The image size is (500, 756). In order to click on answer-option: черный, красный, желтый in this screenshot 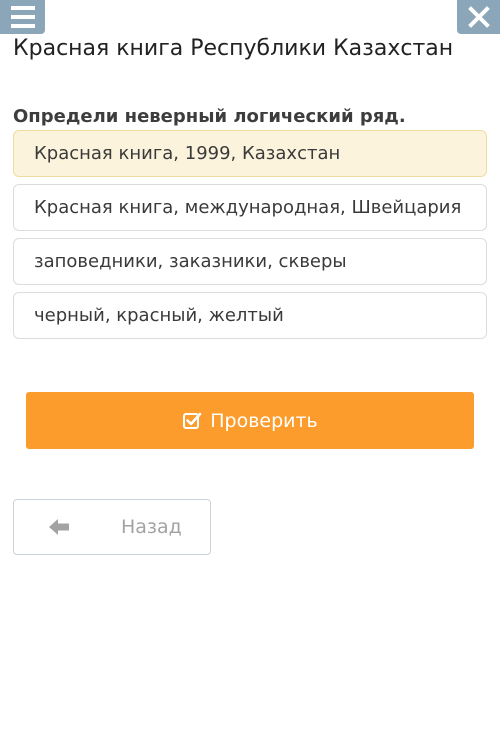, I will do `click(250, 315)`.